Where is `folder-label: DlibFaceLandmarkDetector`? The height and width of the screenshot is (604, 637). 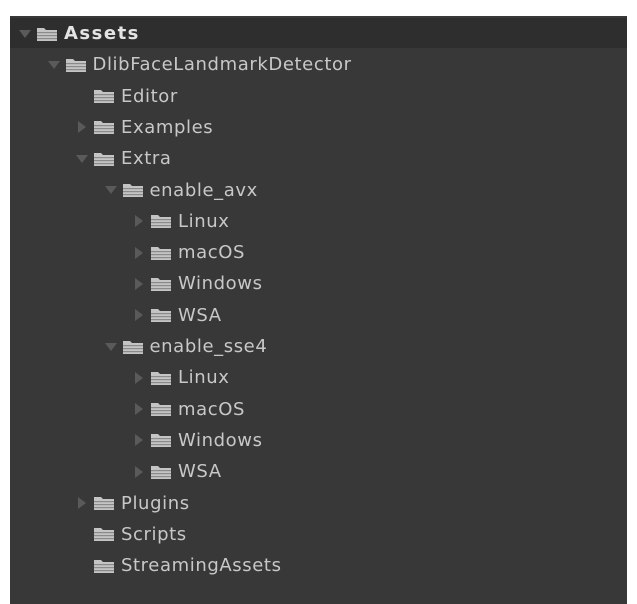 folder-label: DlibFaceLandmarkDetector is located at coordinates (222, 65).